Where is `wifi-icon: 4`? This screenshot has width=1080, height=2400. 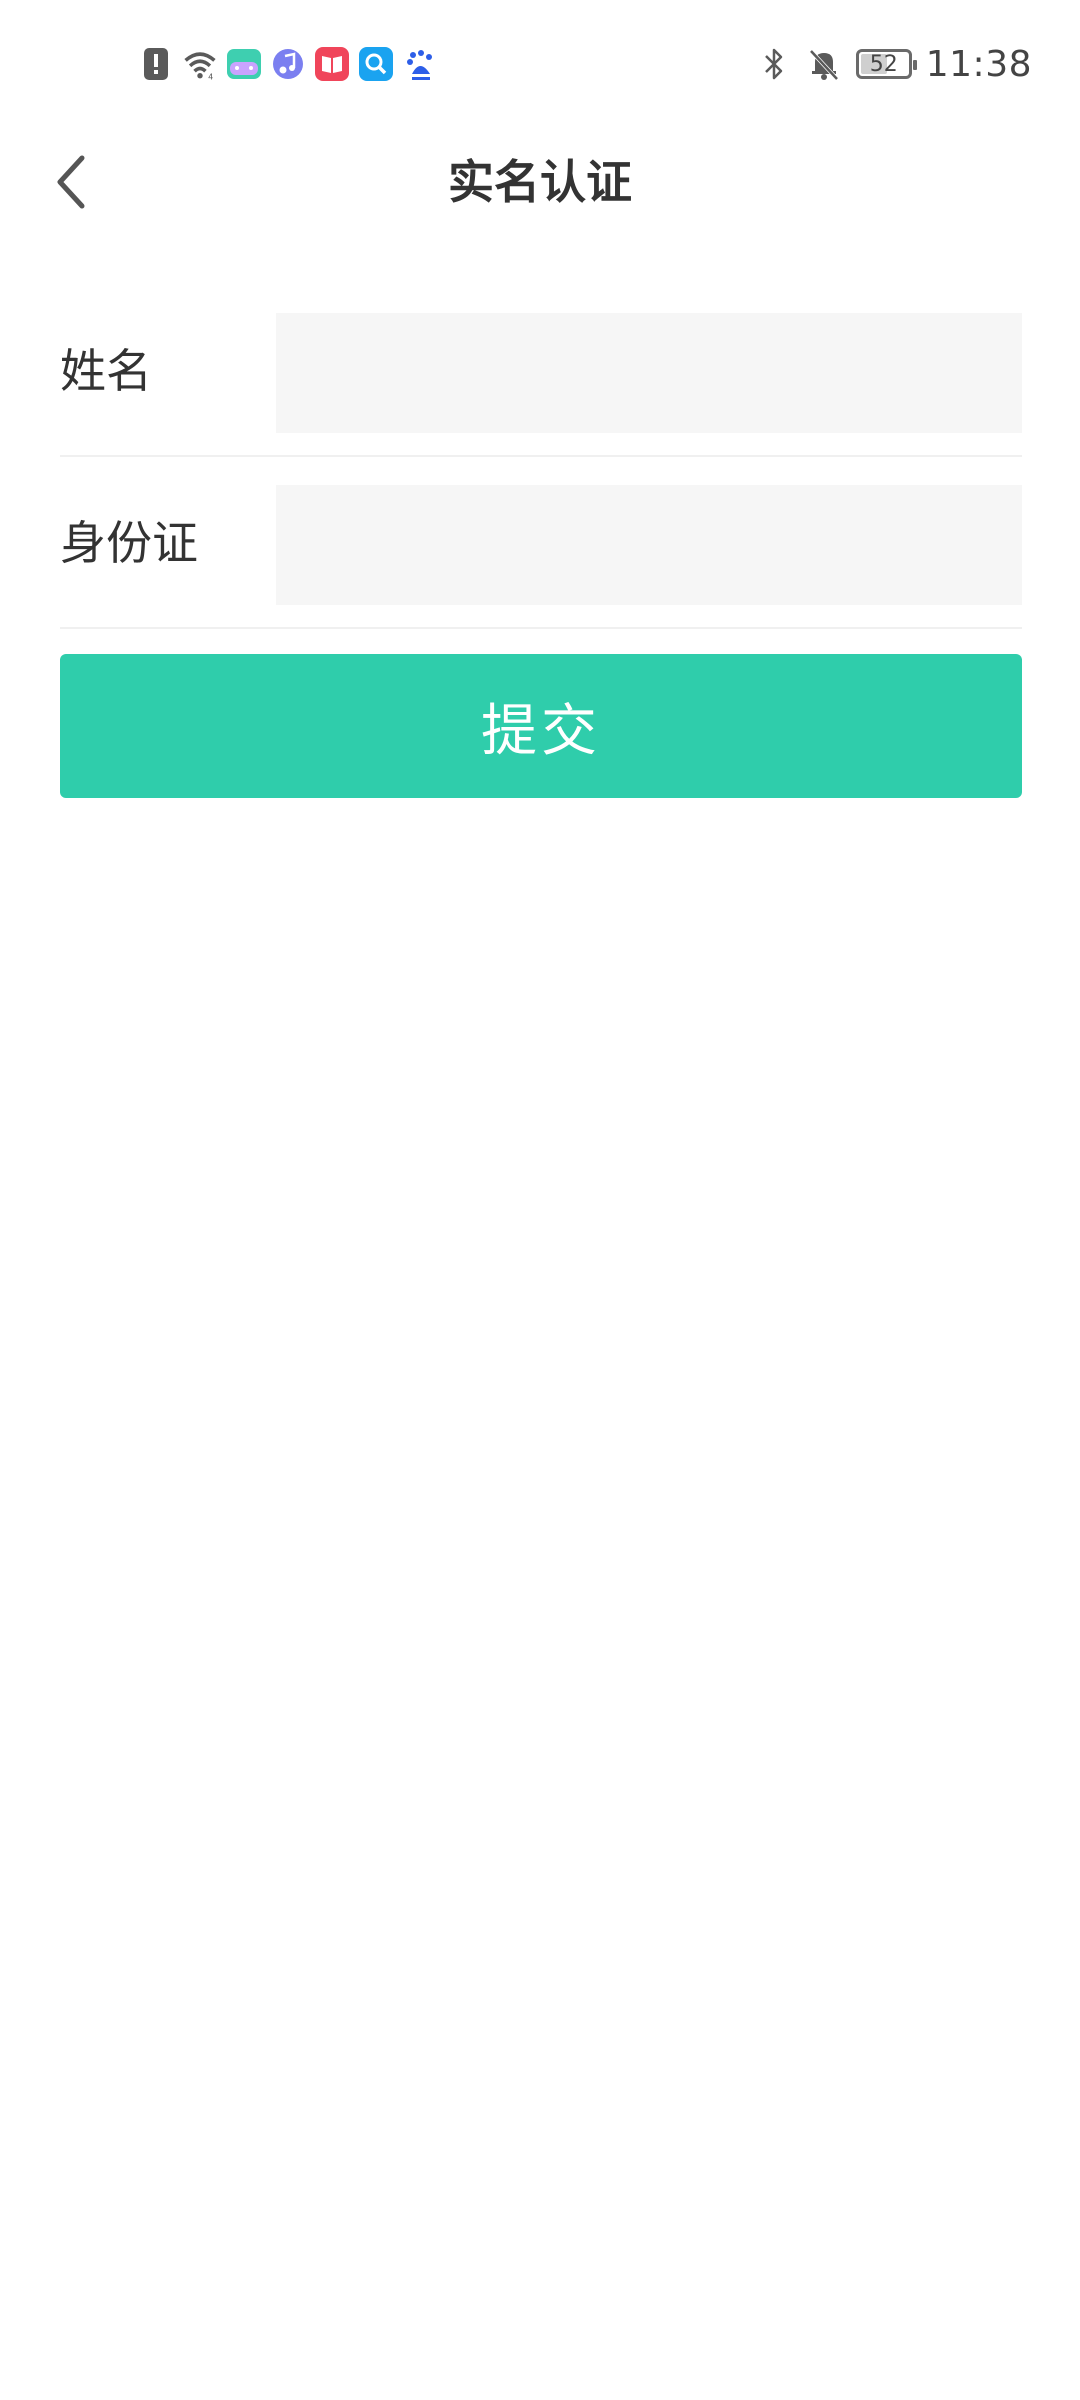
wifi-icon: 4 is located at coordinates (200, 64).